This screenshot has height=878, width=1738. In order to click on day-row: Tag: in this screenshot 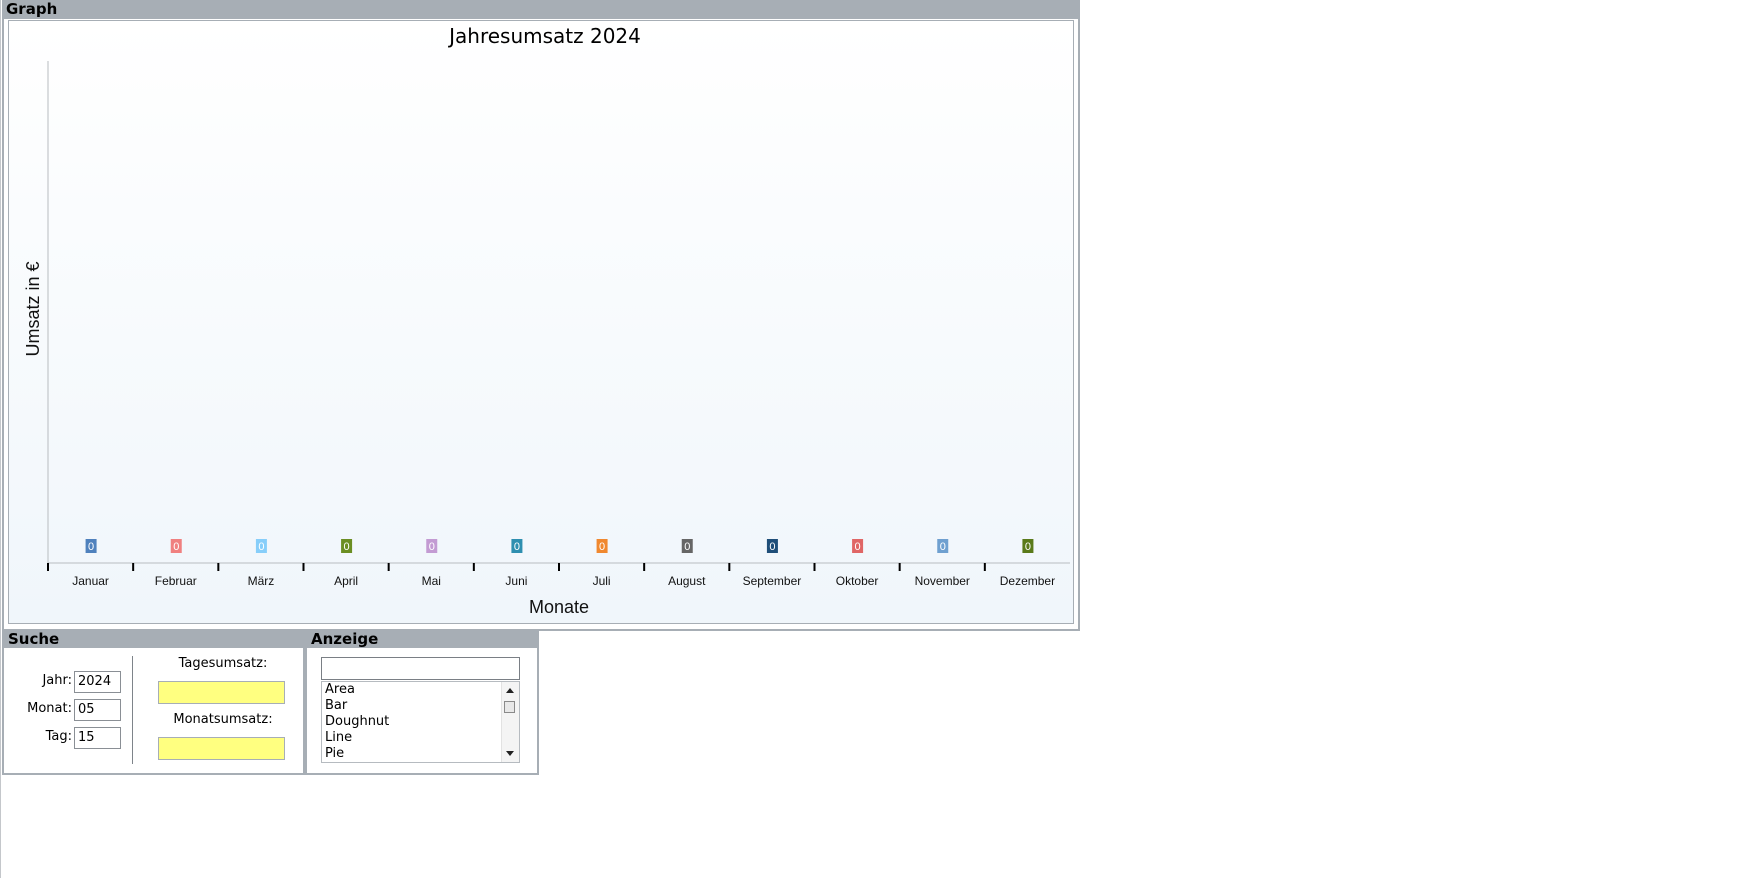, I will do `click(43, 738)`.